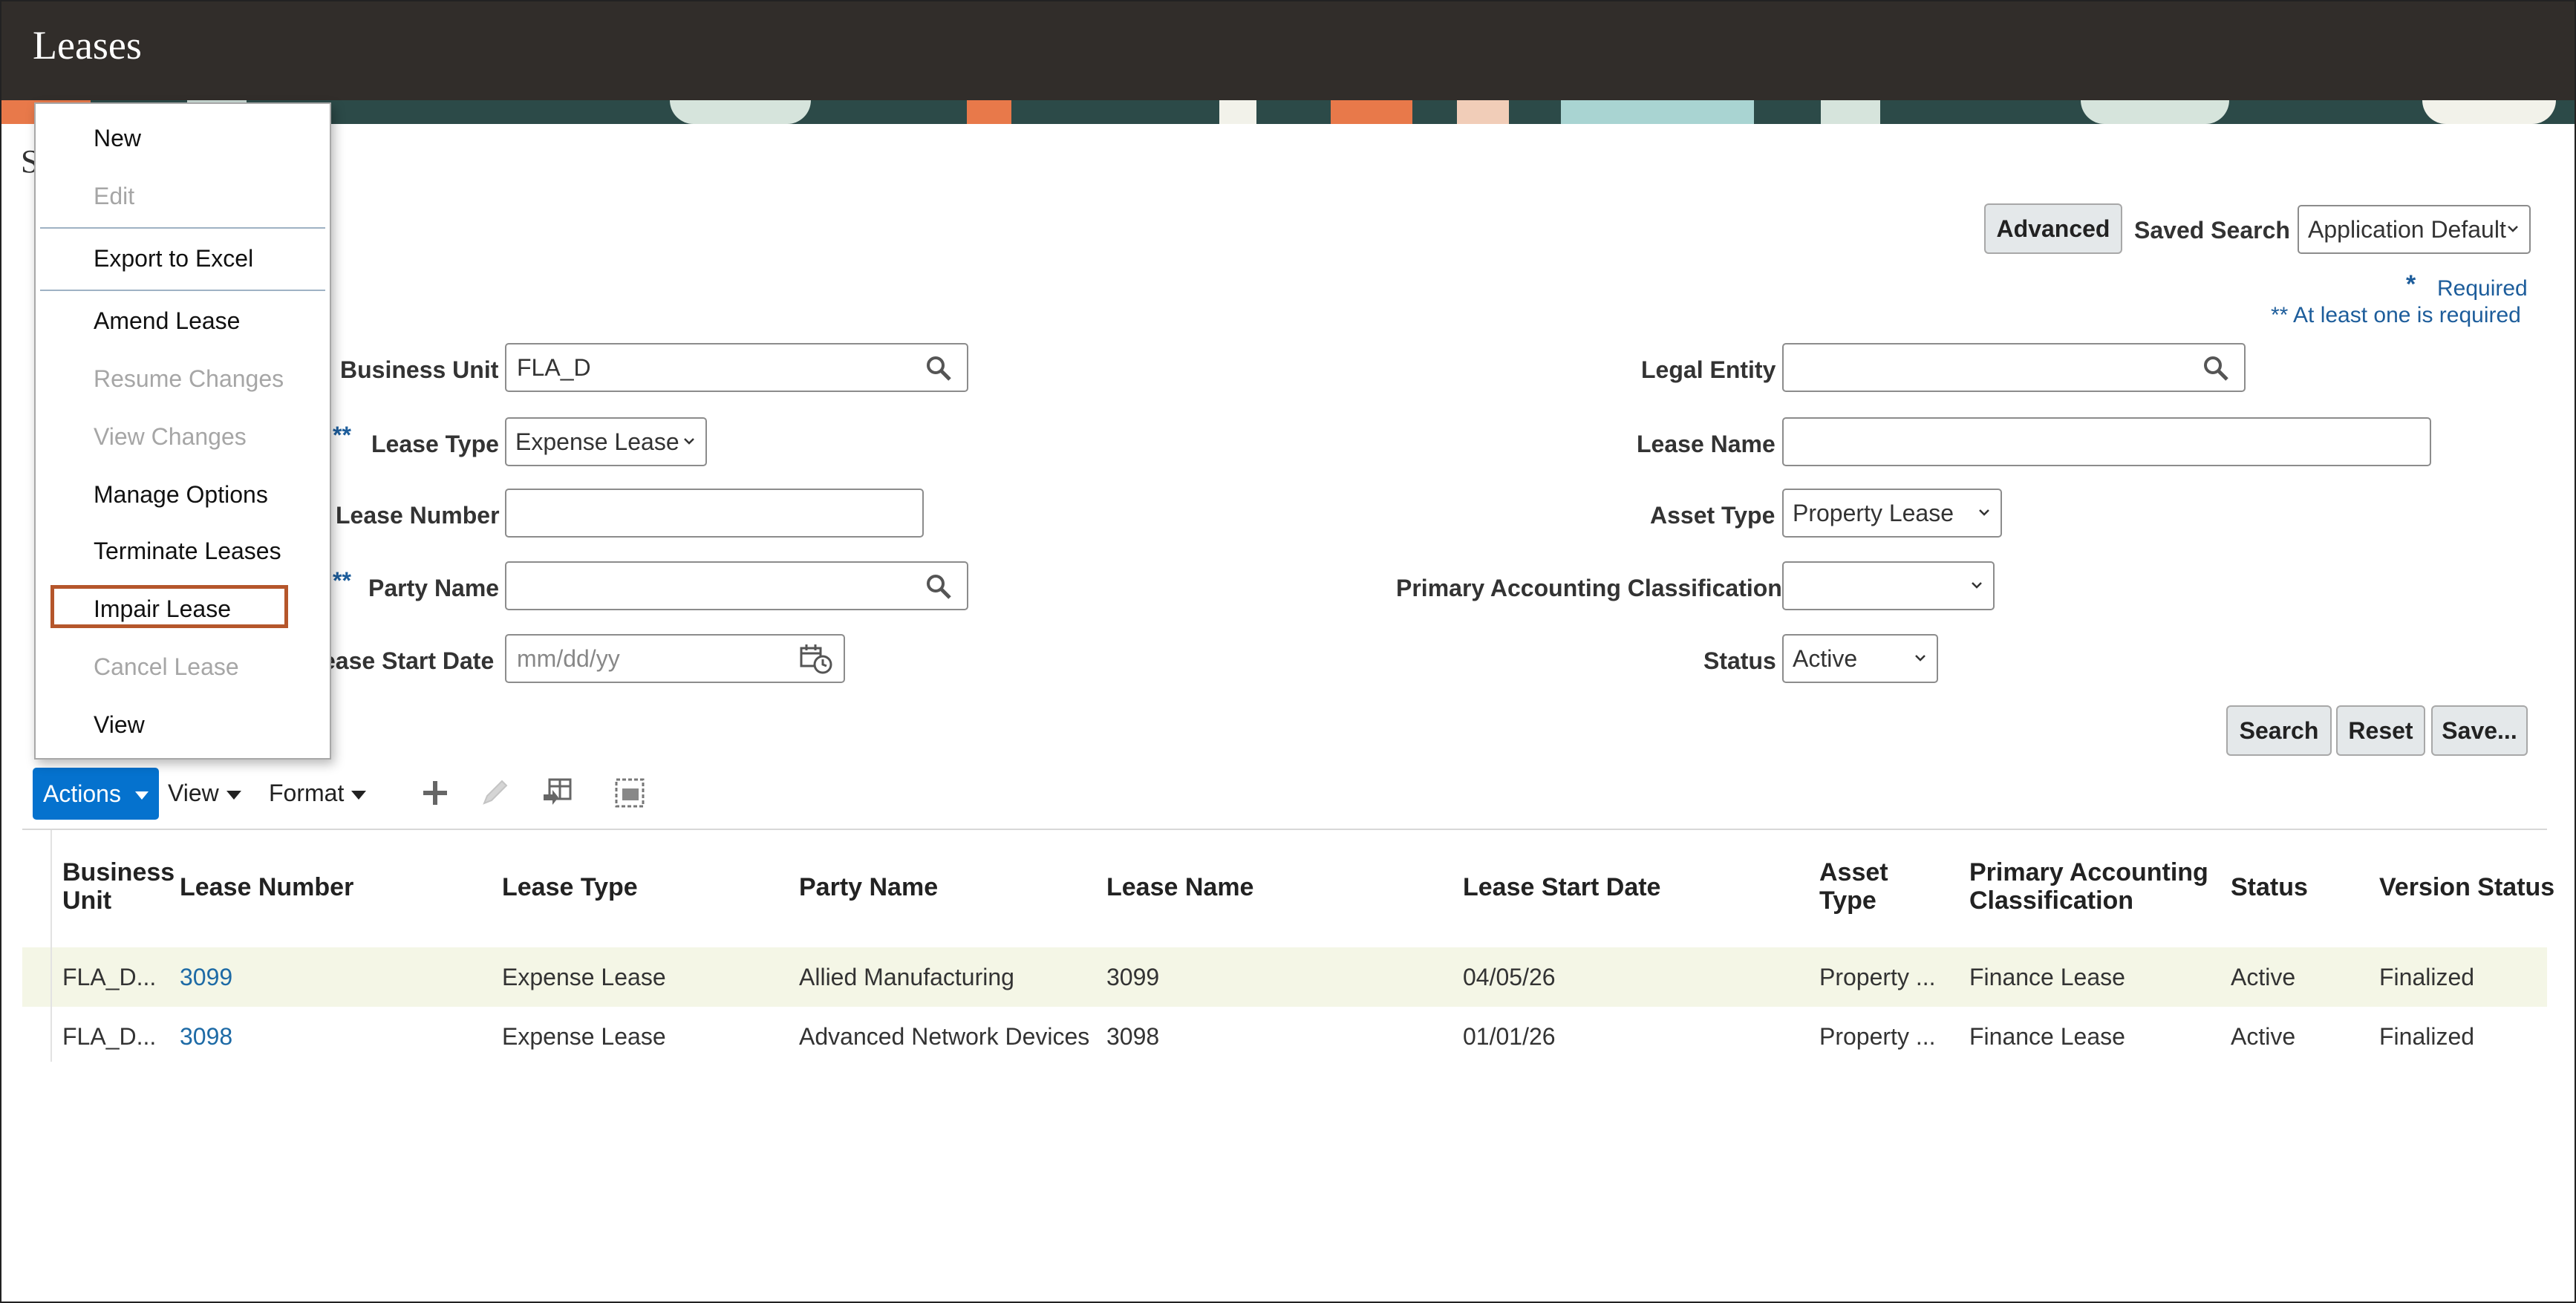 This screenshot has width=2576, height=1303. I want to click on legal-entity-input, so click(2014, 367).